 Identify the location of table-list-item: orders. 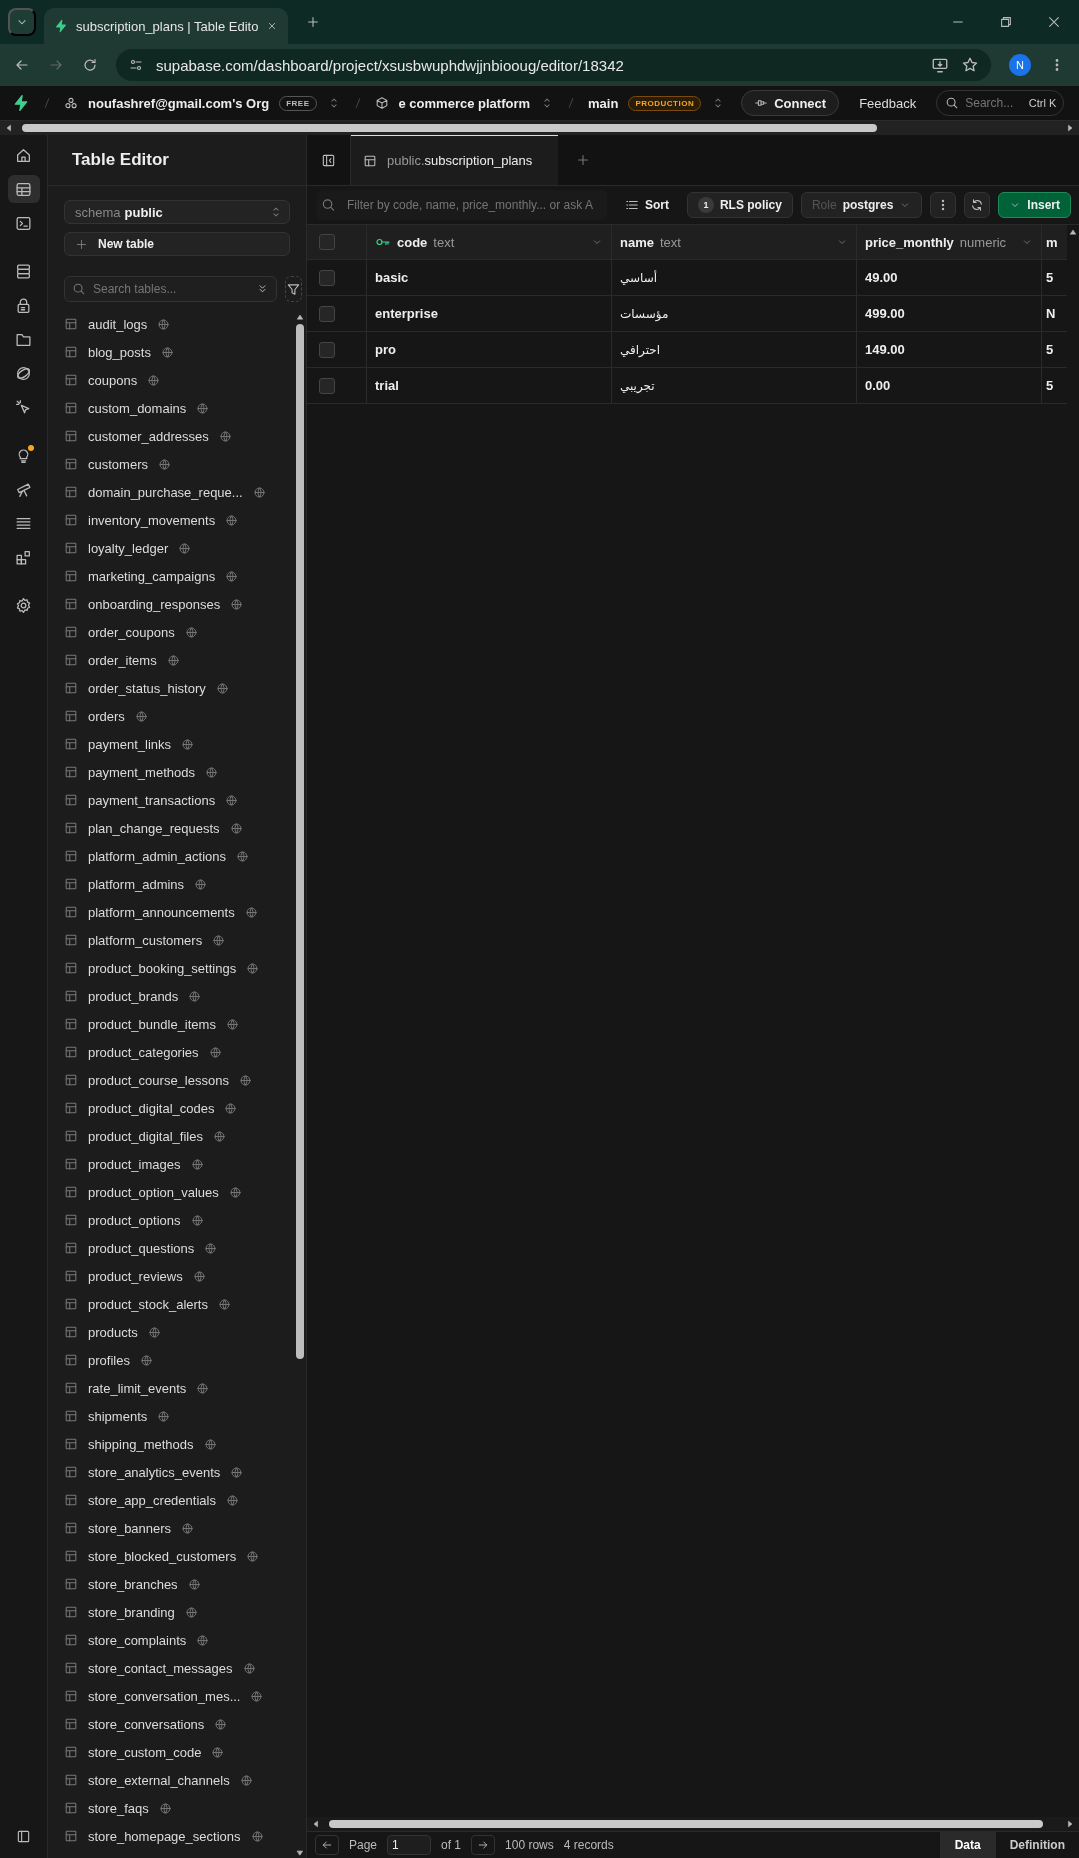
(106, 716).